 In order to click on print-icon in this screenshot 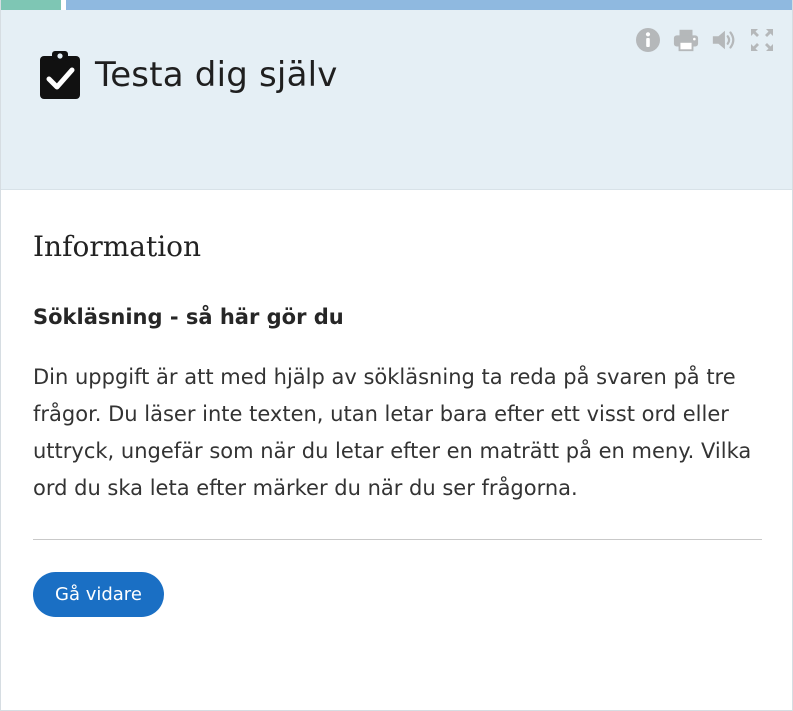, I will do `click(686, 40)`.